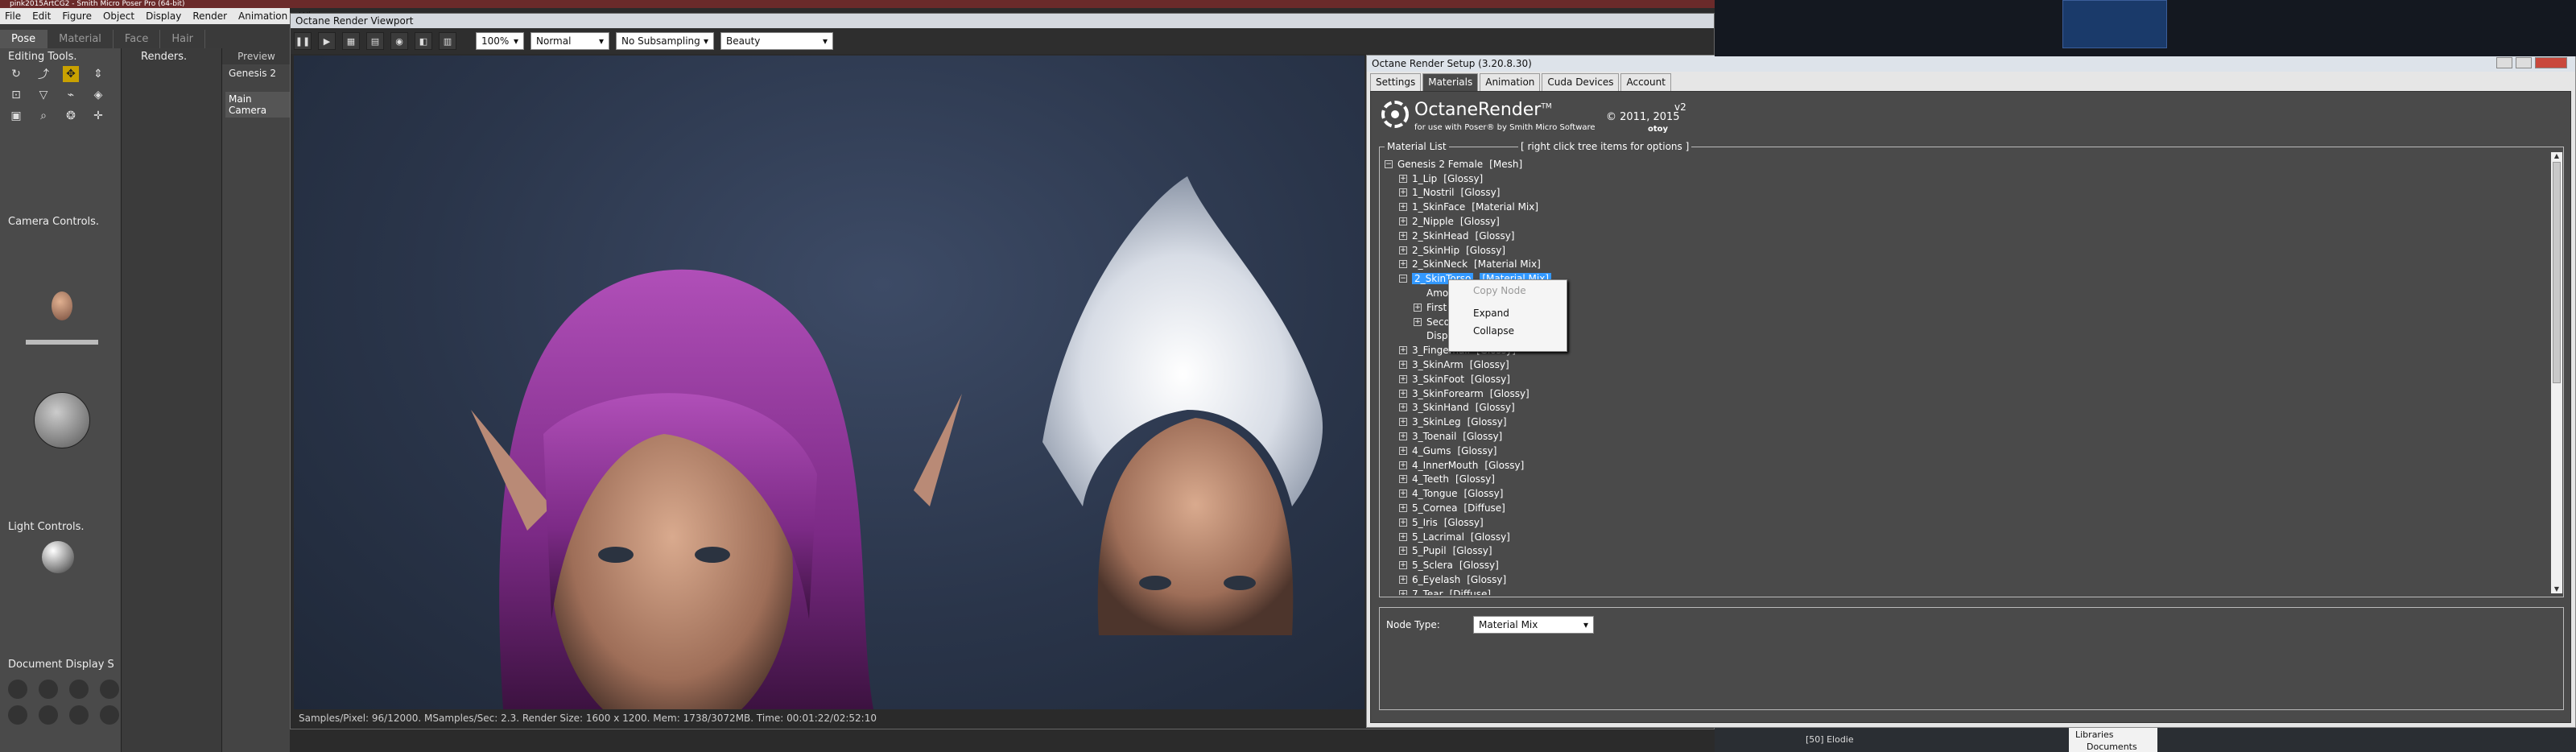 The width and height of the screenshot is (2576, 752). Describe the element at coordinates (2551, 62) in the screenshot. I see `close-icon` at that location.